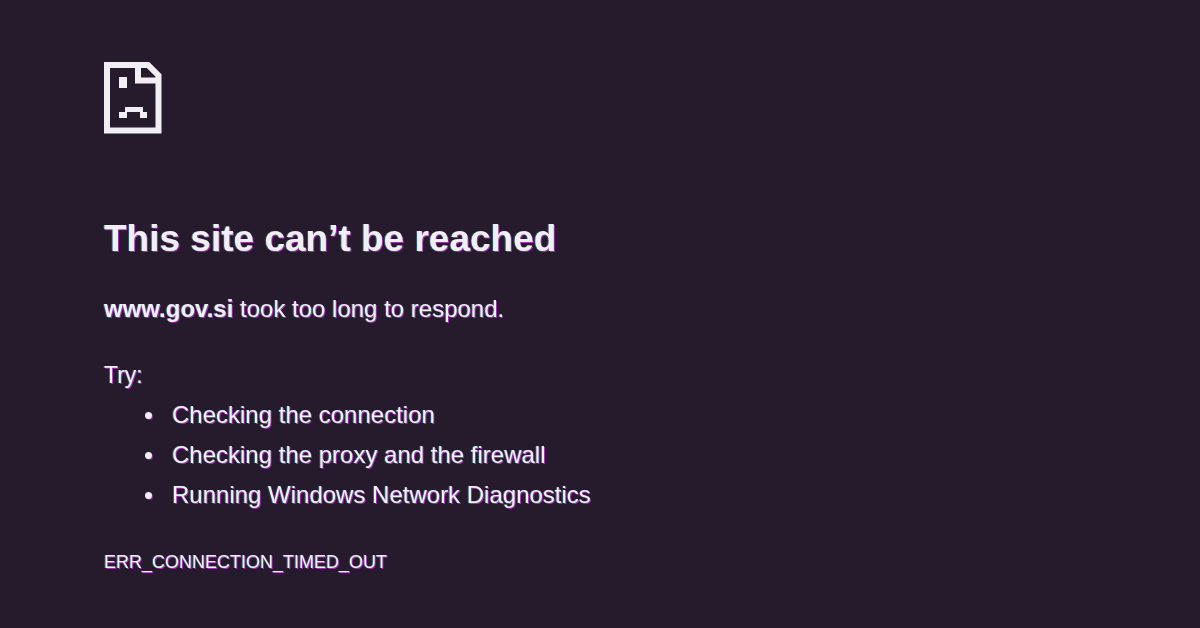 The height and width of the screenshot is (628, 1200). I want to click on suggestion-text: Checking the proxy and the firewall, so click(359, 455).